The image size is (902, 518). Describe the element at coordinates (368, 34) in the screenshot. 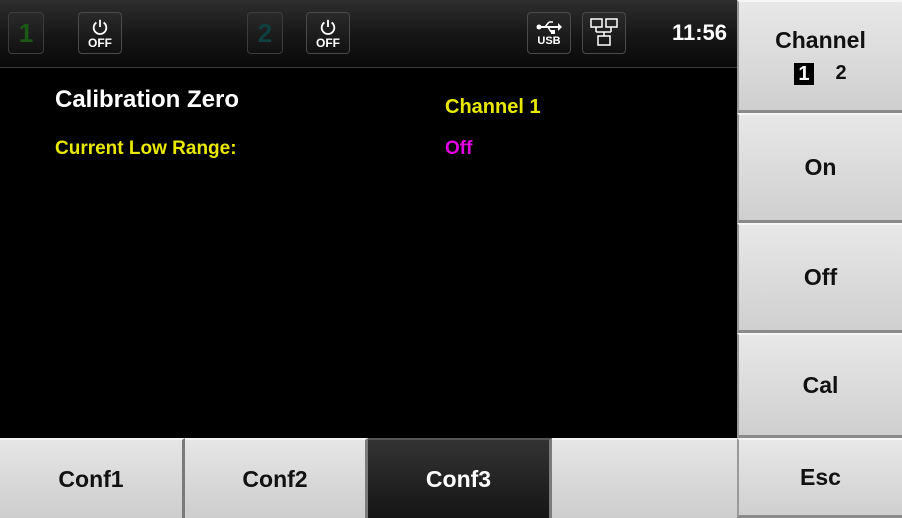

I see `status-bar: 1 OFF 2 OFF USB 11:56` at that location.